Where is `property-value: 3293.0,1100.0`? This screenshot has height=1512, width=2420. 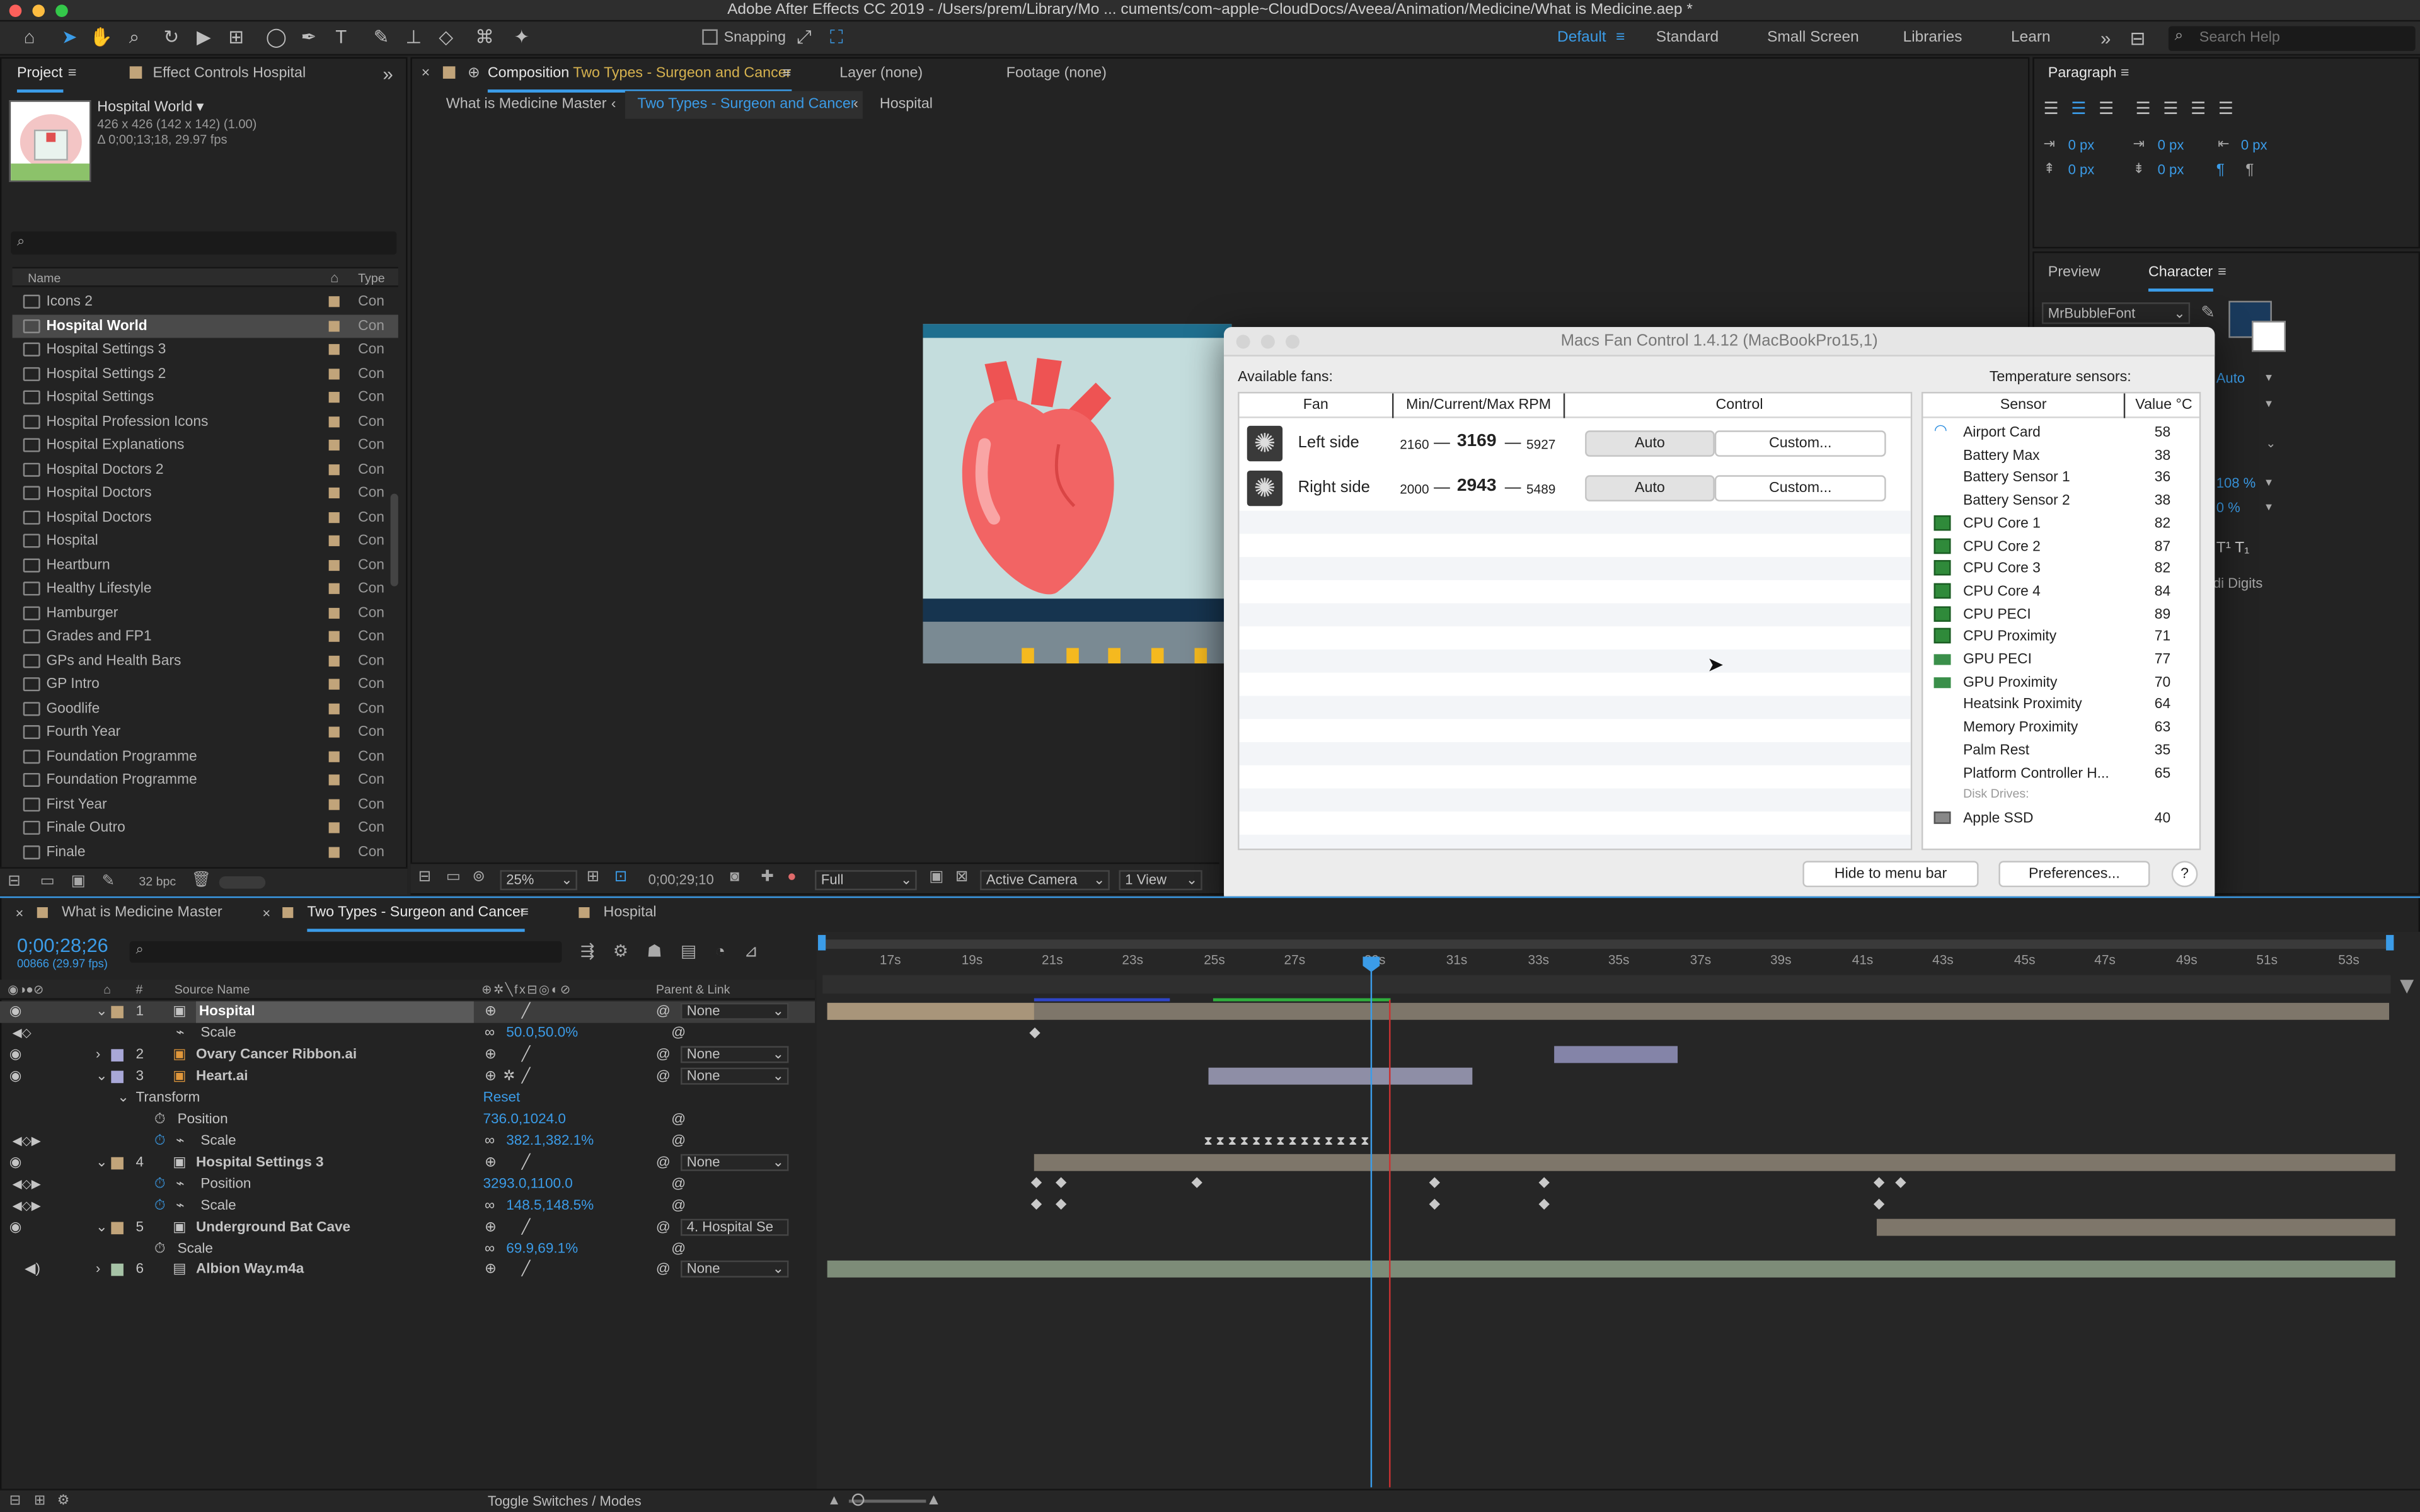
property-value: 3293.0,1100.0 is located at coordinates (528, 1185).